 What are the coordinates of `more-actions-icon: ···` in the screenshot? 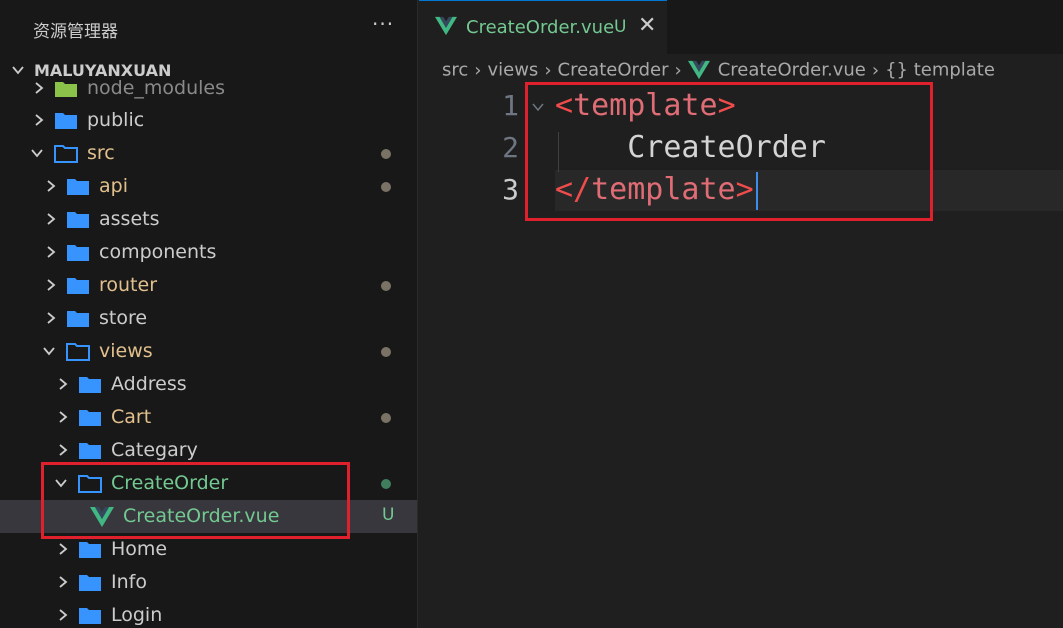 It's located at (383, 24).